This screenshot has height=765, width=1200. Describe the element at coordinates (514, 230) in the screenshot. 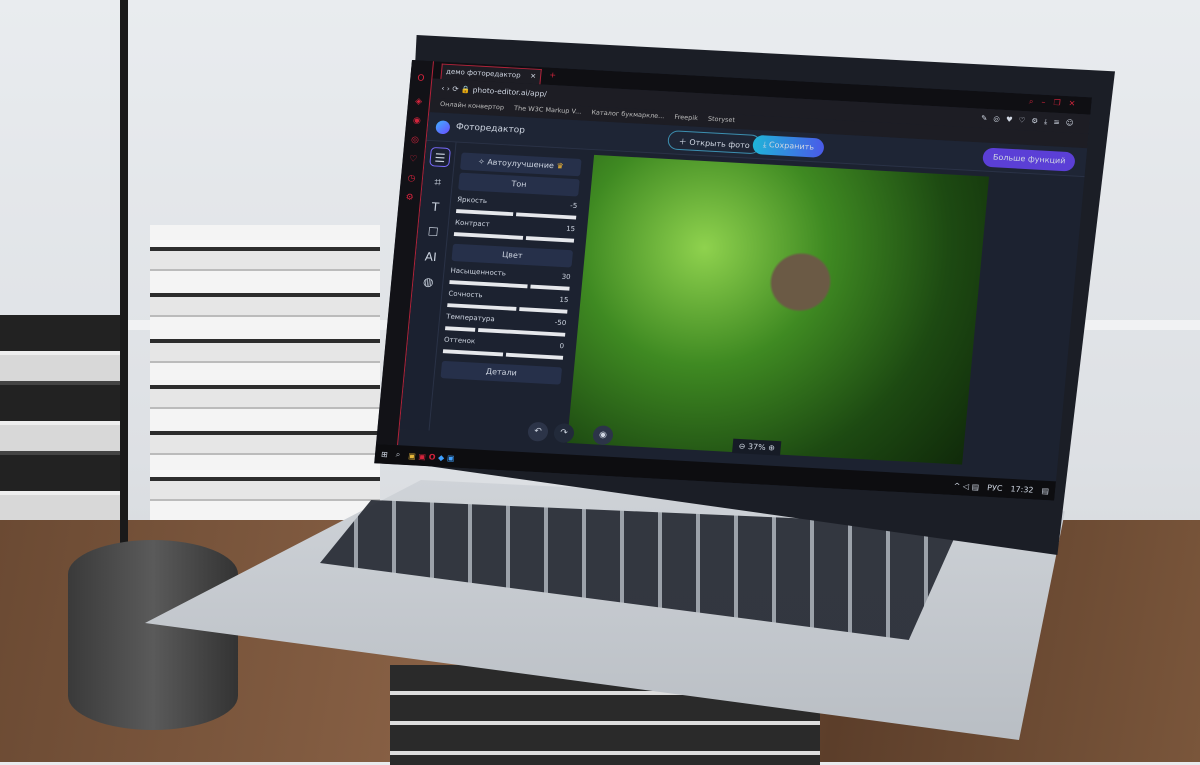

I see `slider-1: Контраст 15` at that location.